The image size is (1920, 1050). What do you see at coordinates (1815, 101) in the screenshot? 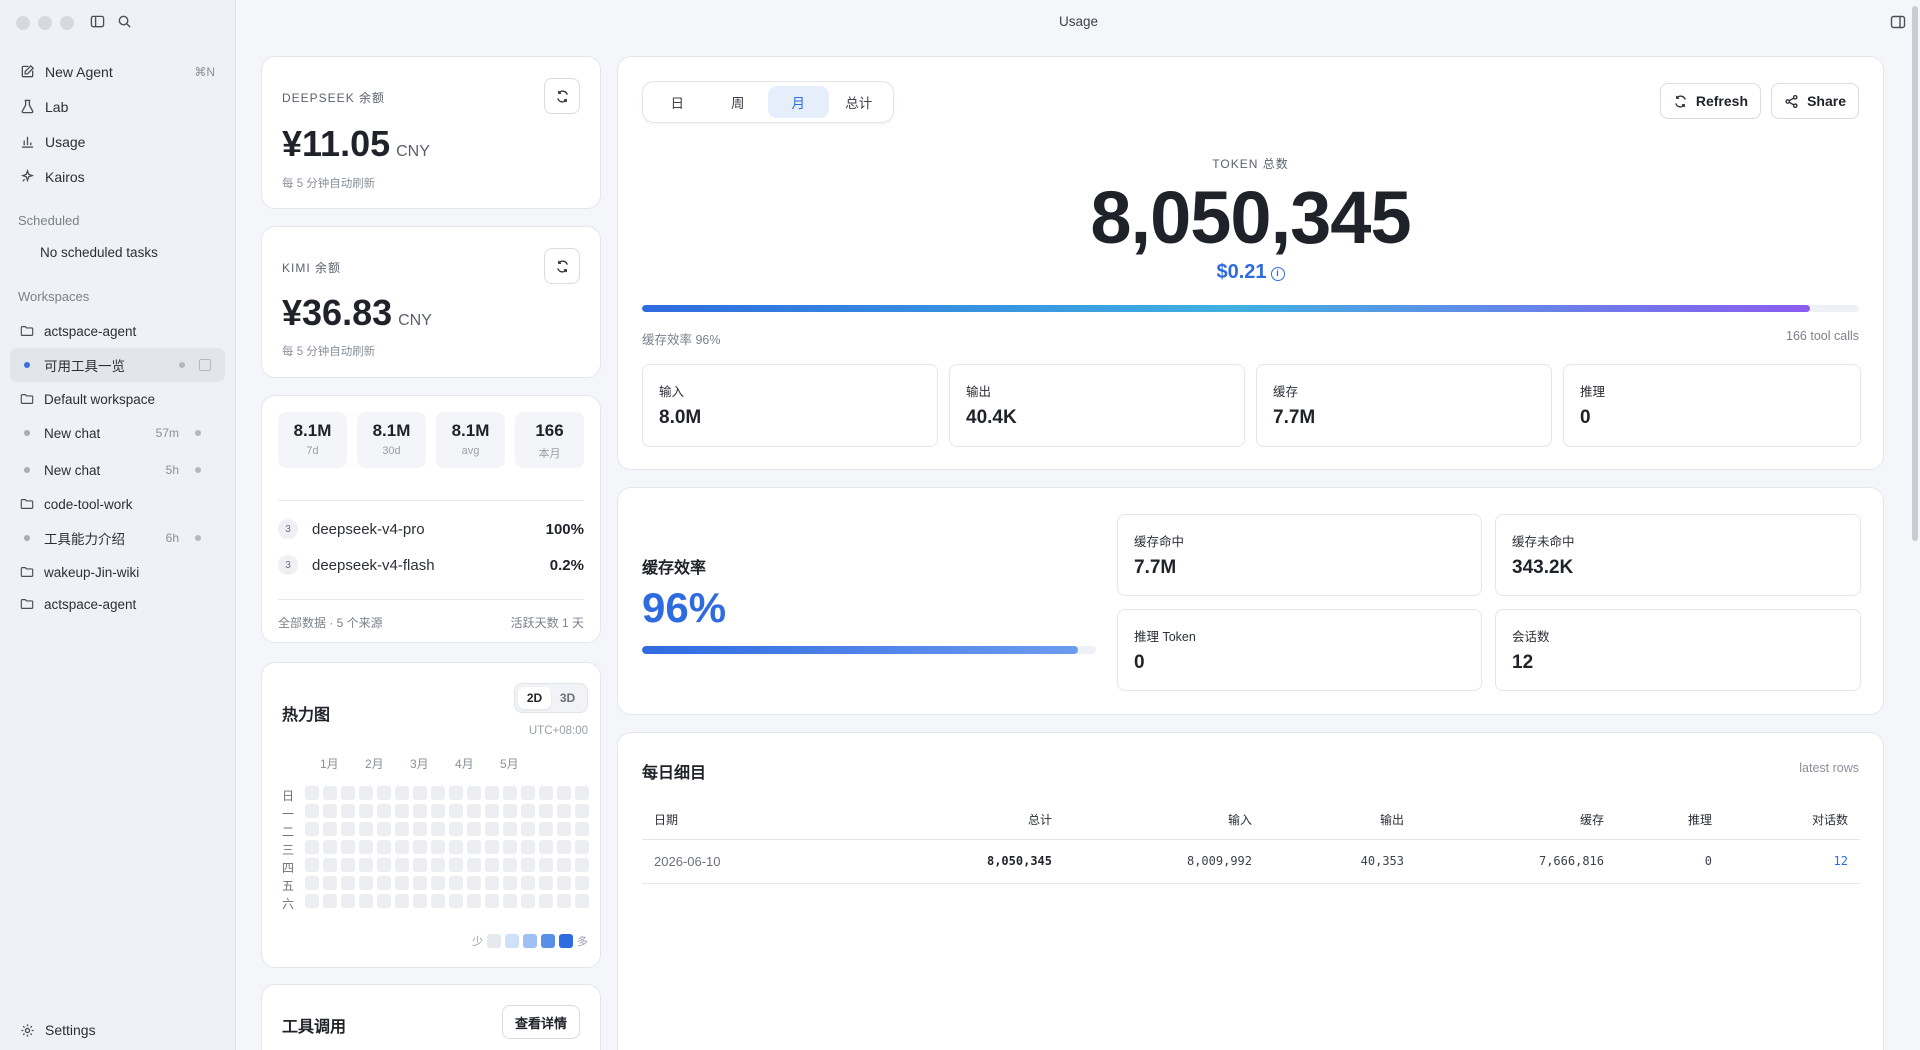
I see `share-button: Share` at bounding box center [1815, 101].